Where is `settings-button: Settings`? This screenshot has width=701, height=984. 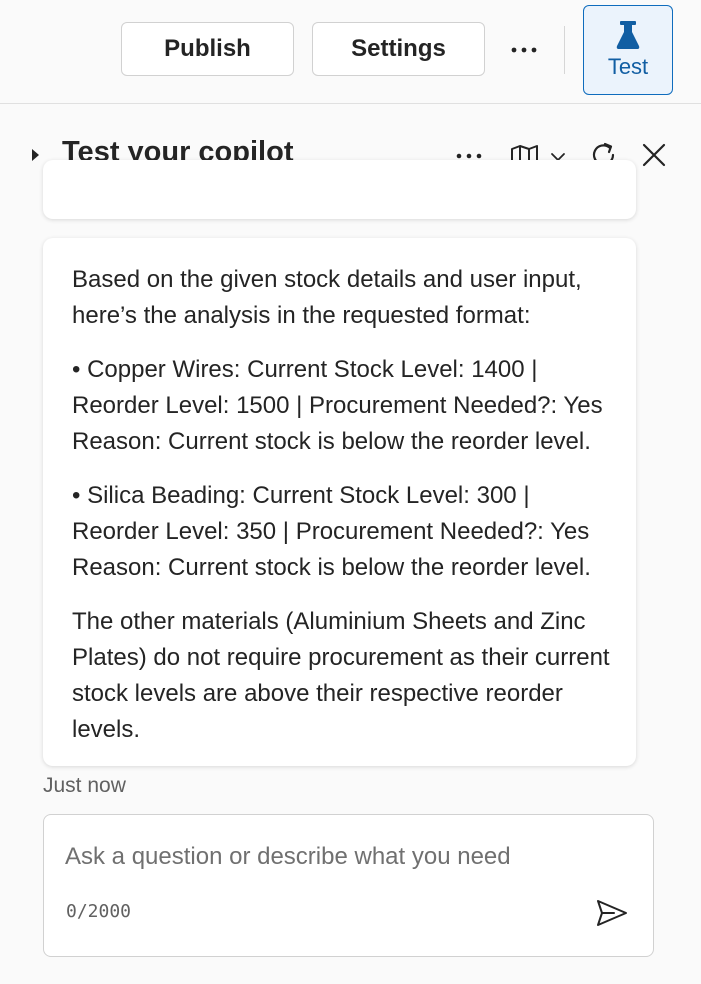
settings-button: Settings is located at coordinates (398, 49).